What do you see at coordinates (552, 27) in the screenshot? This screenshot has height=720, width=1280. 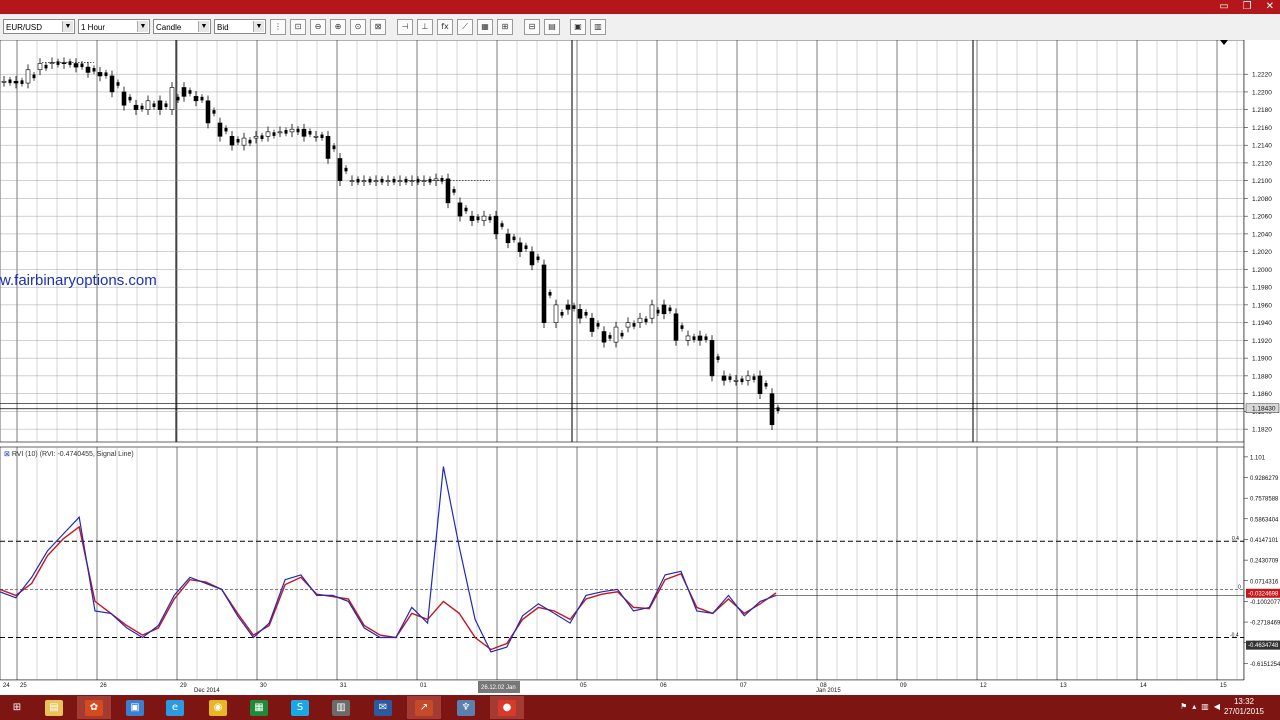 I see `grid-icon: ▤` at bounding box center [552, 27].